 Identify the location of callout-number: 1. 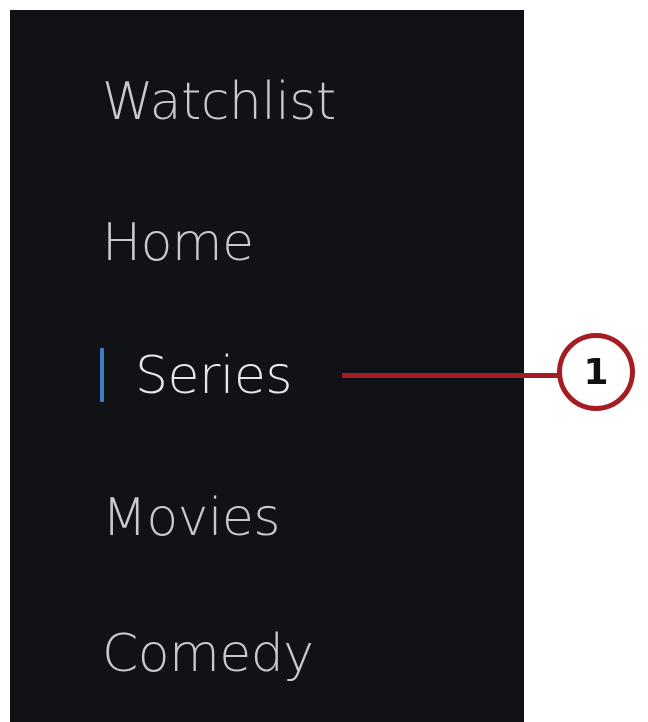
(596, 372).